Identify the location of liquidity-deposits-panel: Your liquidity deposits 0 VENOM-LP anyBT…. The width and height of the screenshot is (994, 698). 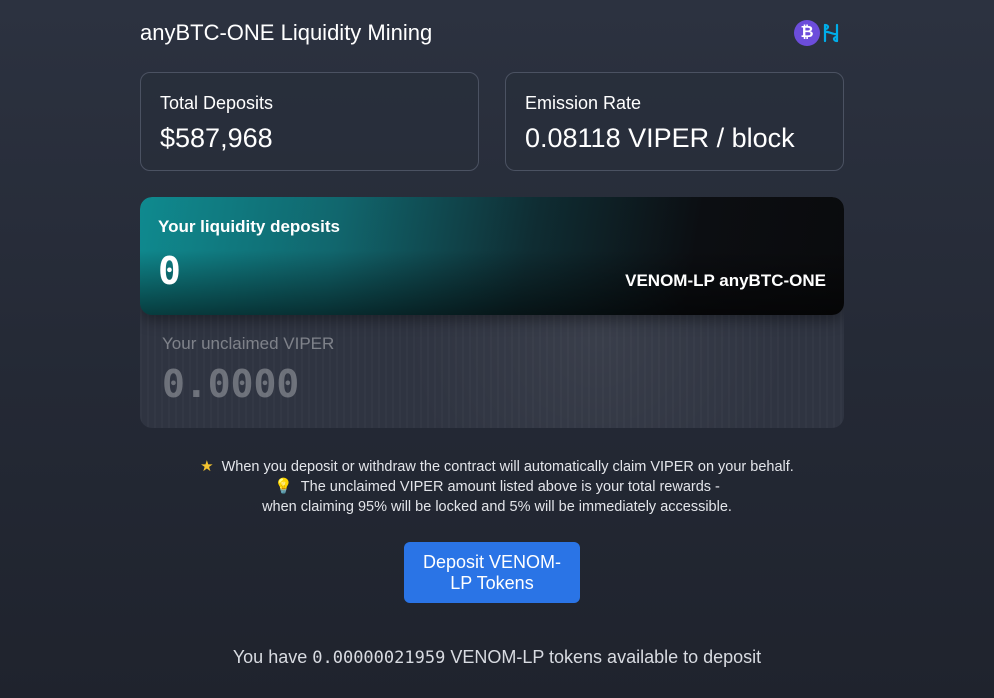
(492, 256).